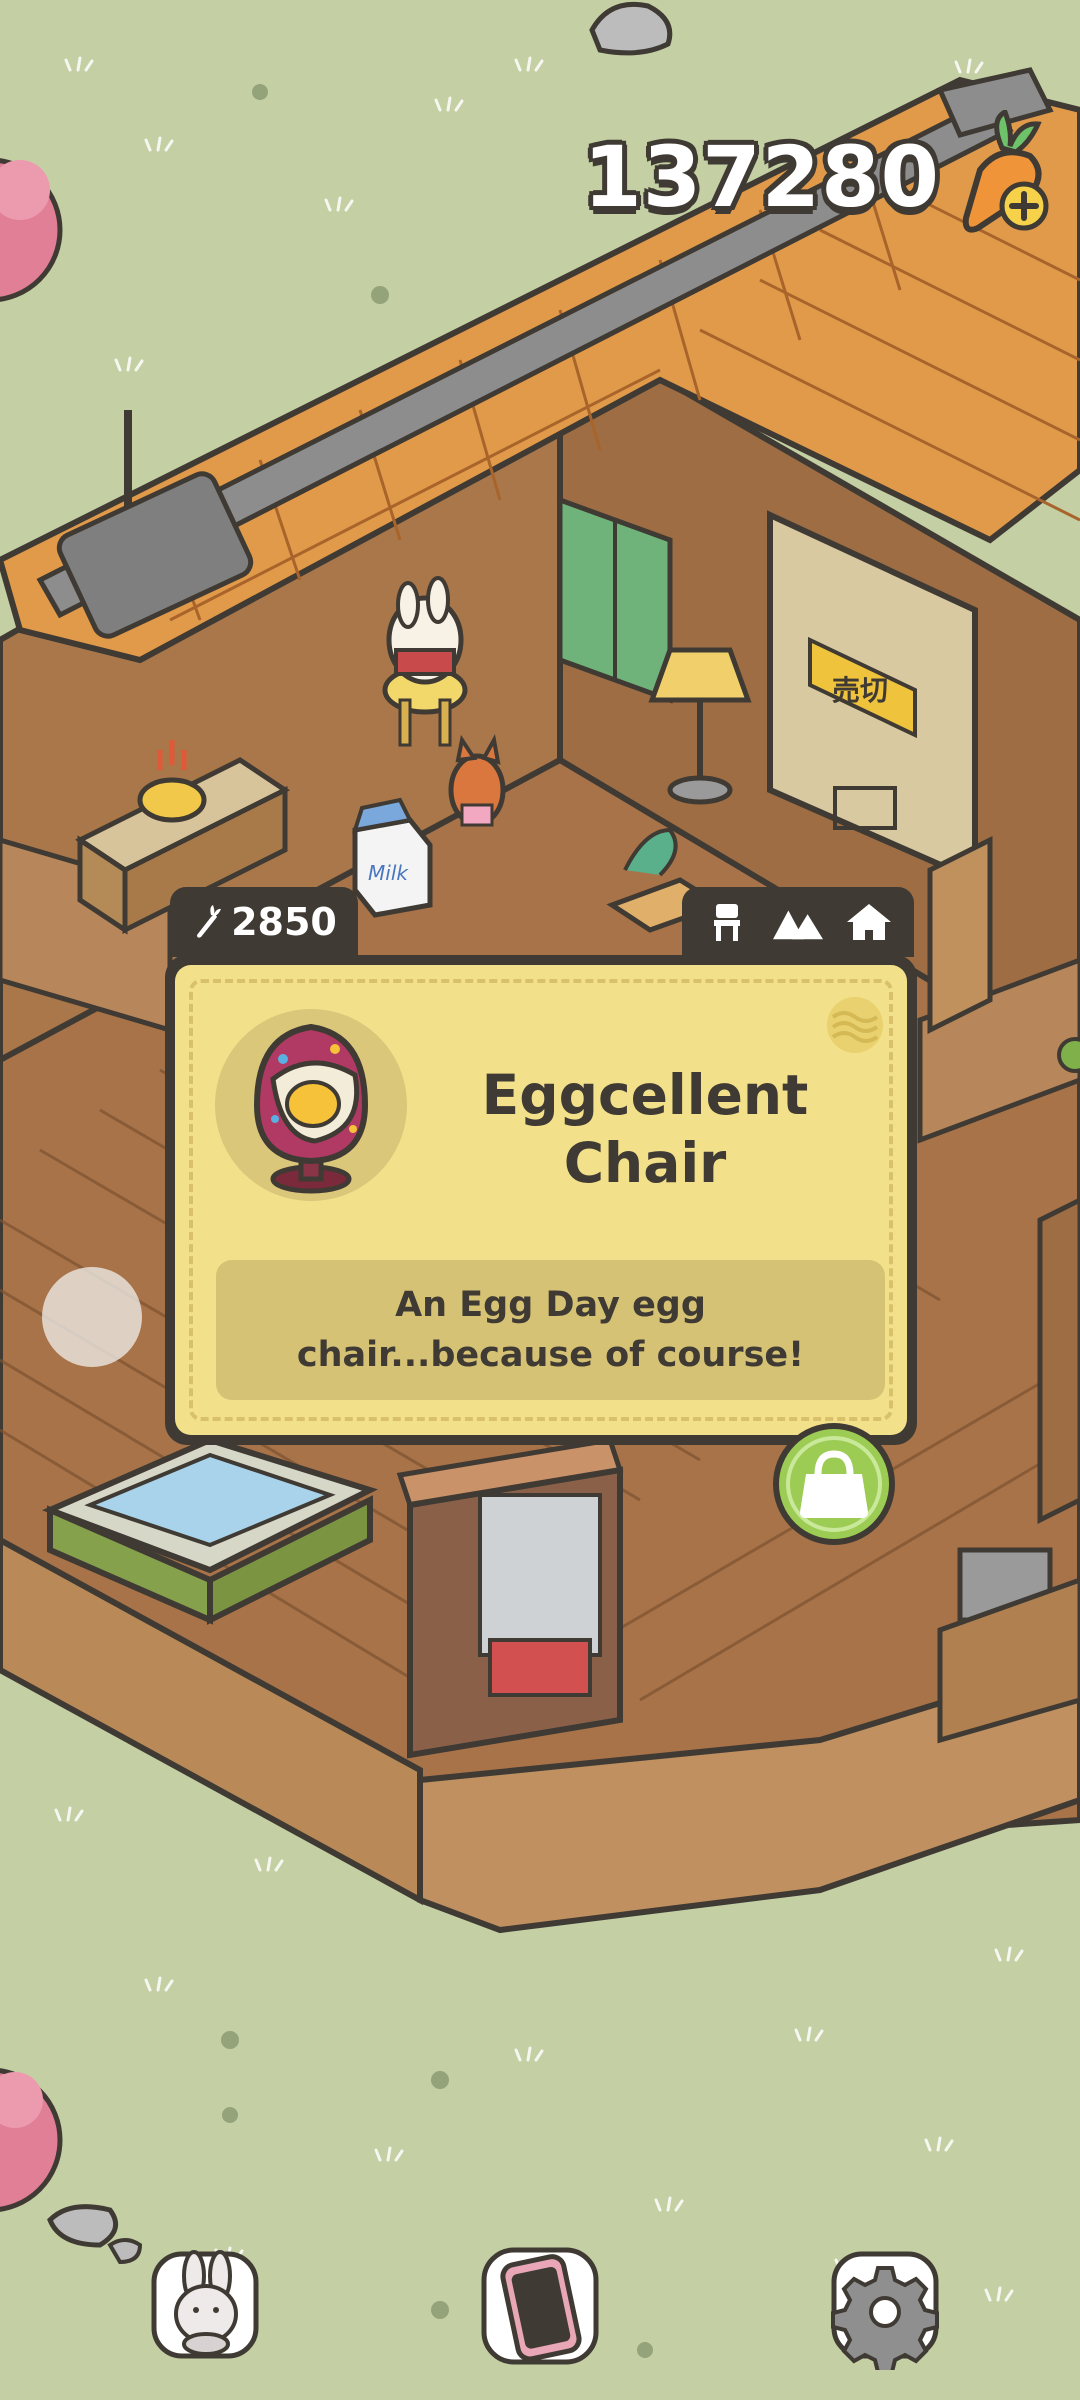 The height and width of the screenshot is (2400, 1080). I want to click on shelf-right, so click(960, 935).